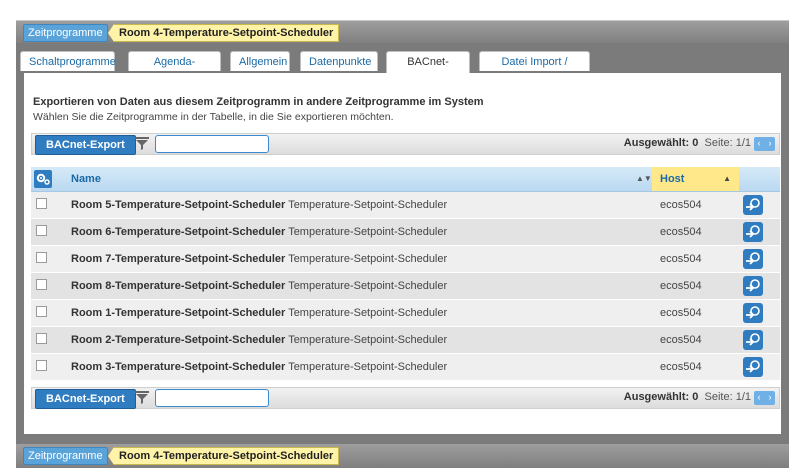  Describe the element at coordinates (428, 69) in the screenshot. I see `tab-bacnet-export: BACnet-Export` at that location.